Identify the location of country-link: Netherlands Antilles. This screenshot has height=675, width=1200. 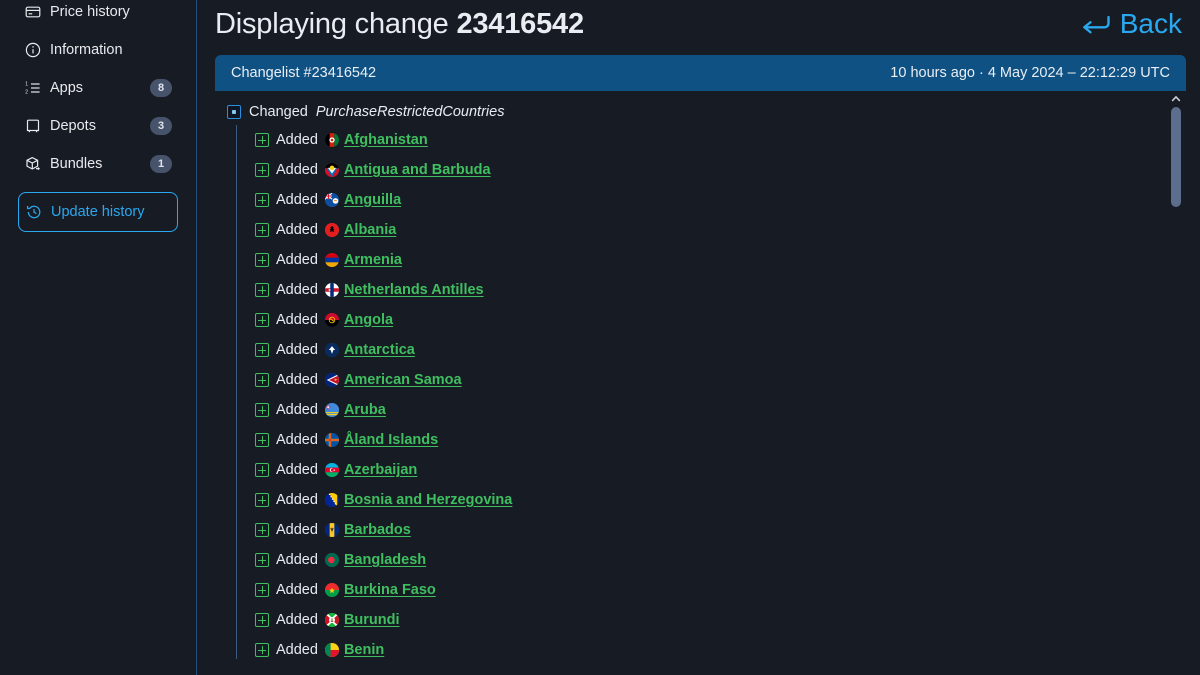
(404, 290).